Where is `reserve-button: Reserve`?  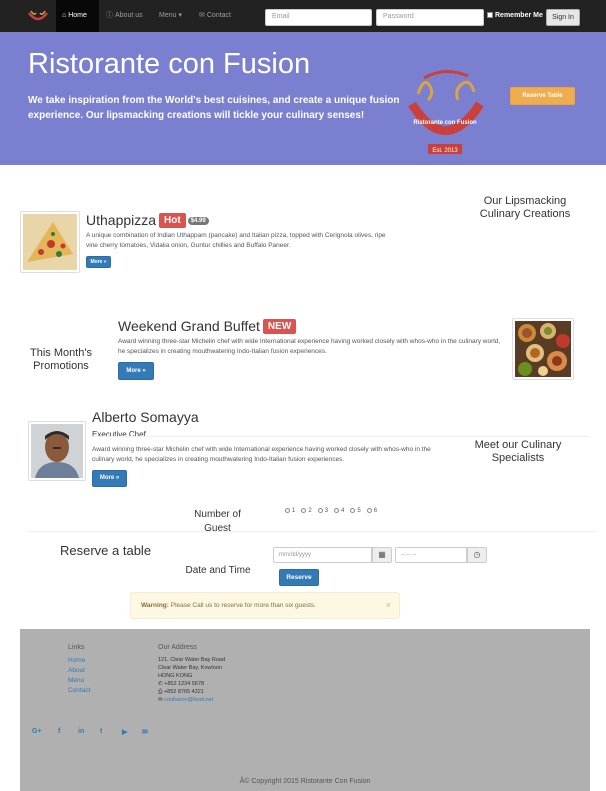
reserve-button: Reserve is located at coordinates (299, 577).